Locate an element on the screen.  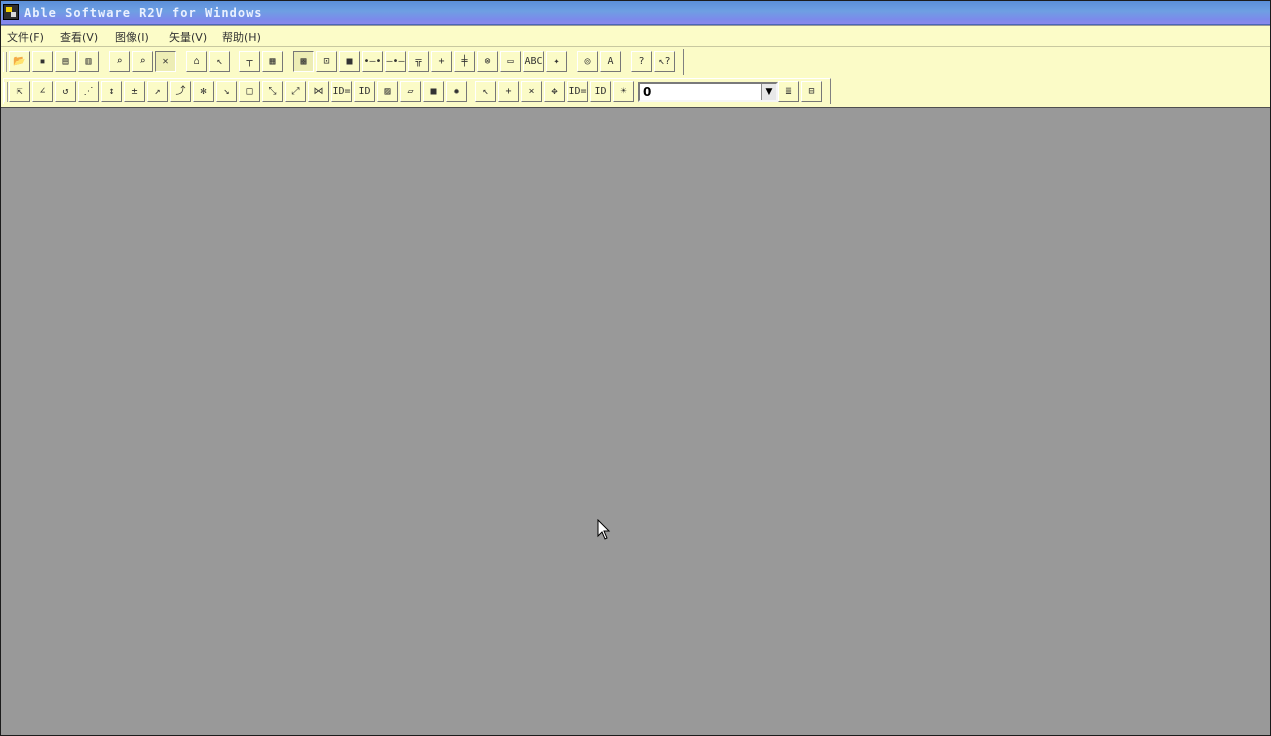
extend-icon: ↗ is located at coordinates (157, 91).